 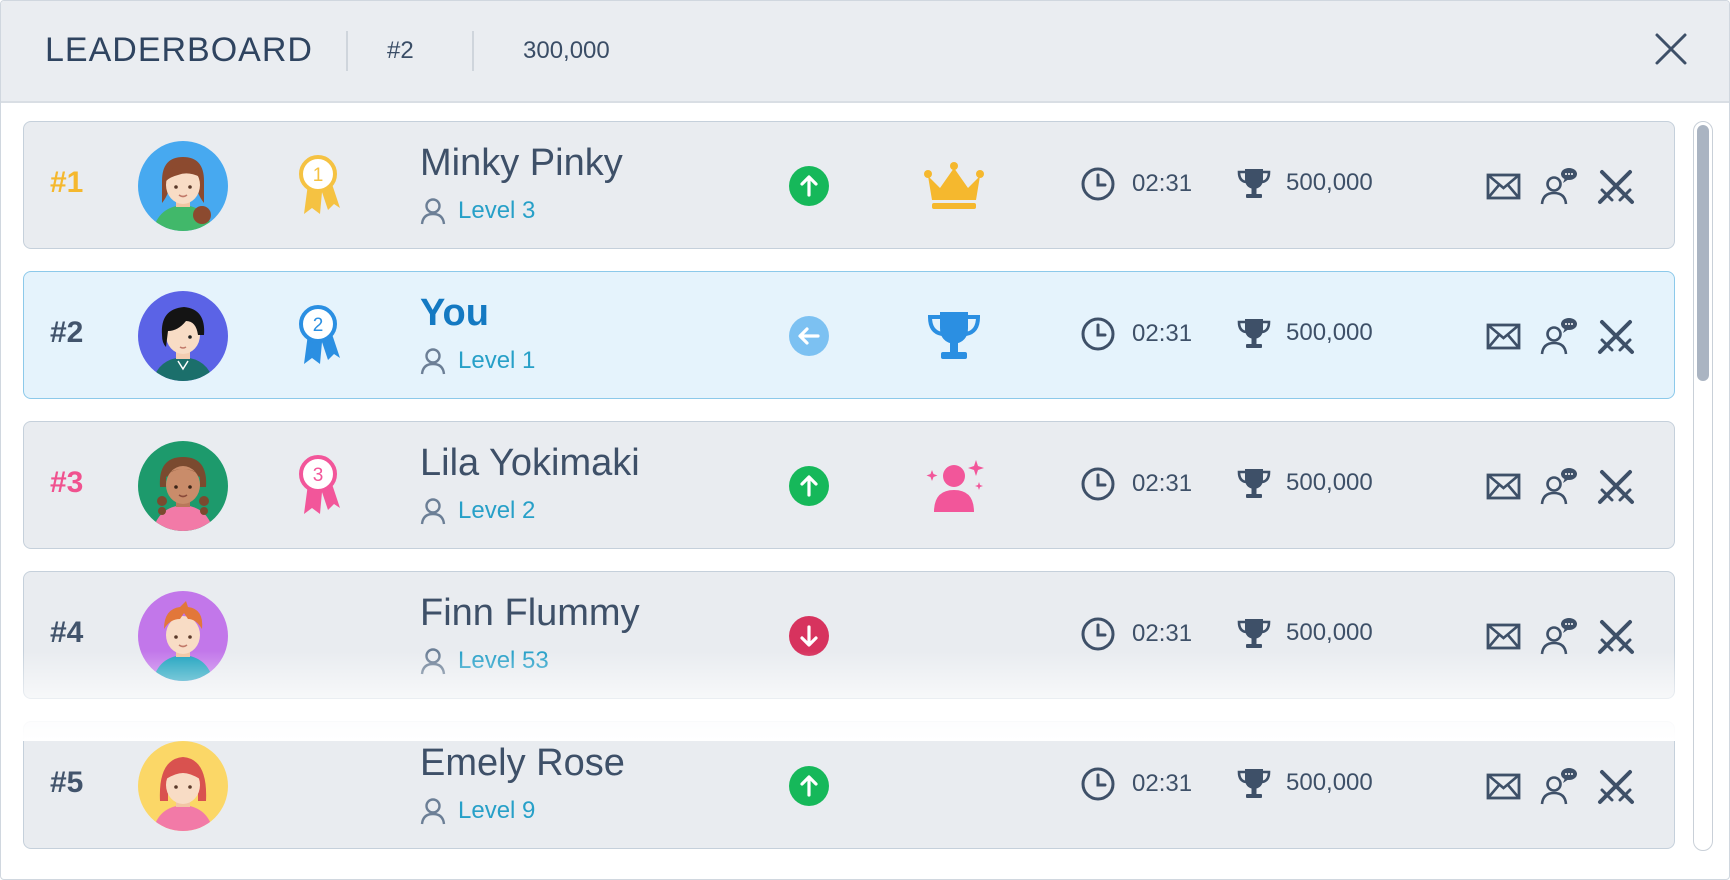 I want to click on my-score: 300,000, so click(x=566, y=50).